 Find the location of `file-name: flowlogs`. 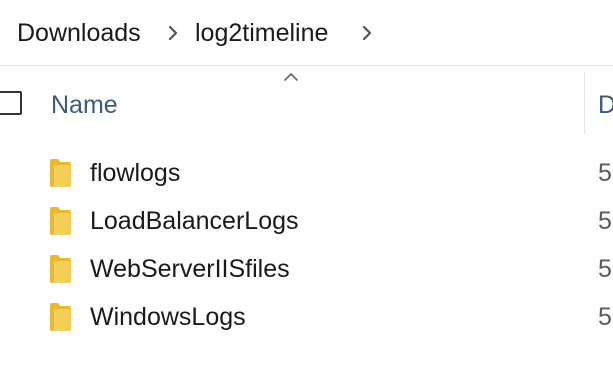

file-name: flowlogs is located at coordinates (135, 173).